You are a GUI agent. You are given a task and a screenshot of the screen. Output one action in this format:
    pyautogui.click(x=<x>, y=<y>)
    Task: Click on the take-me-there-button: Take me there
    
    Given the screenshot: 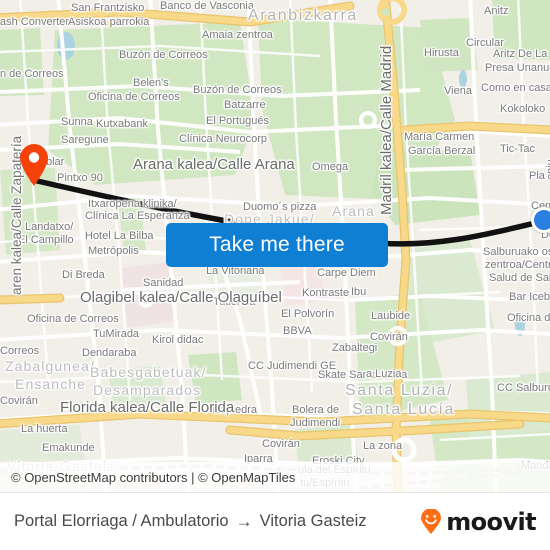 What is the action you would take?
    pyautogui.click(x=277, y=245)
    